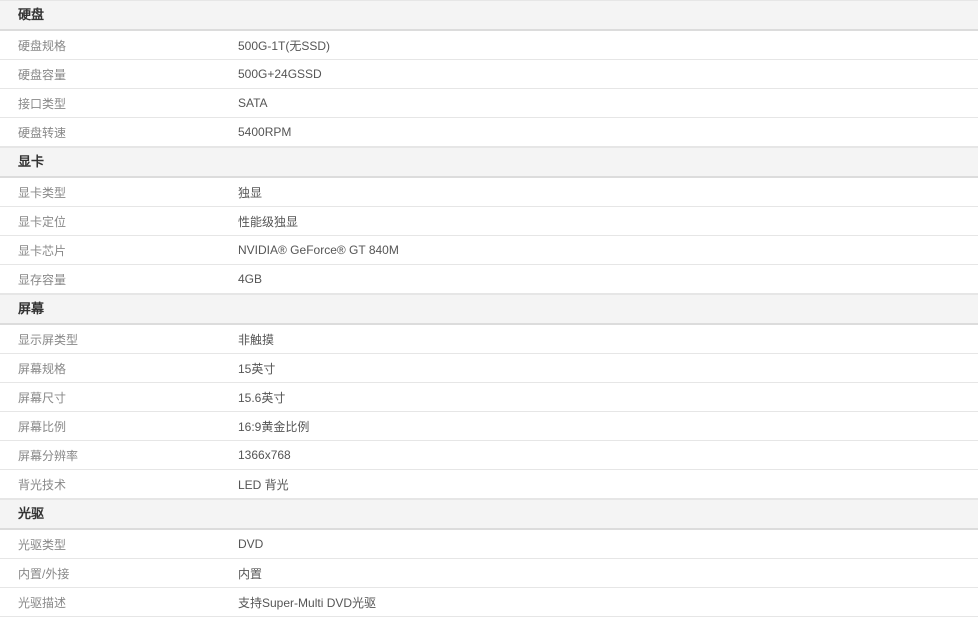 The image size is (978, 617). What do you see at coordinates (489, 279) in the screenshot?
I see `spec-row: 显存容量 4GB` at bounding box center [489, 279].